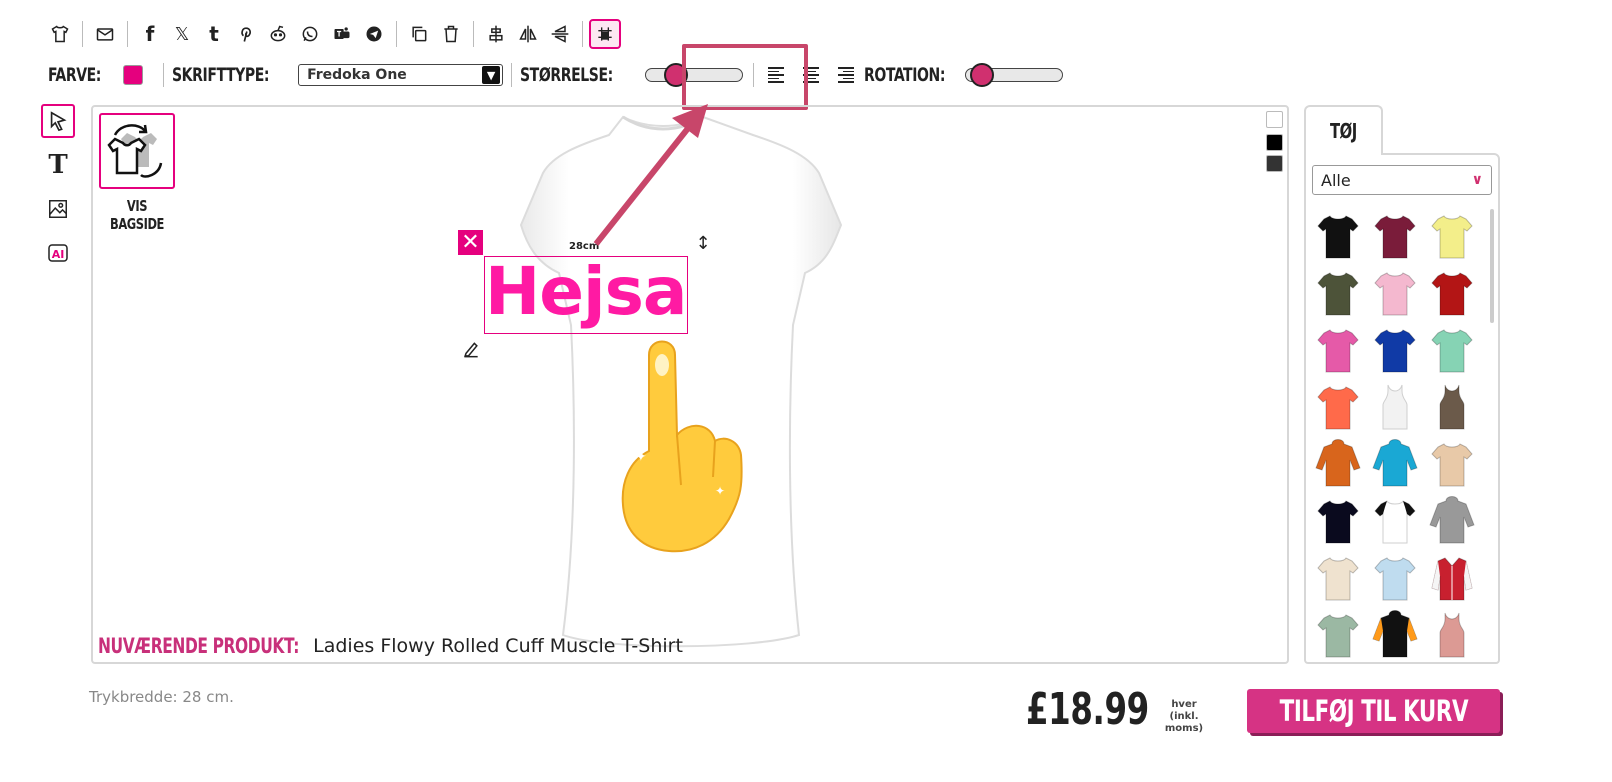 This screenshot has width=1612, height=782. What do you see at coordinates (278, 34) in the screenshot?
I see `reddit-icon` at bounding box center [278, 34].